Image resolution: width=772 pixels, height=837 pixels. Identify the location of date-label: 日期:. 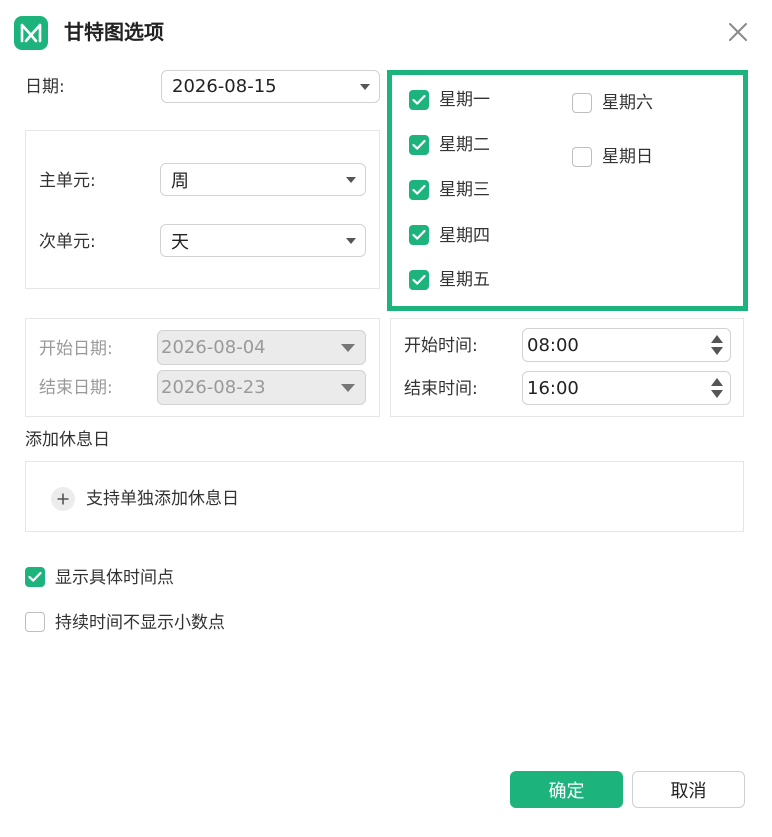
(45, 87).